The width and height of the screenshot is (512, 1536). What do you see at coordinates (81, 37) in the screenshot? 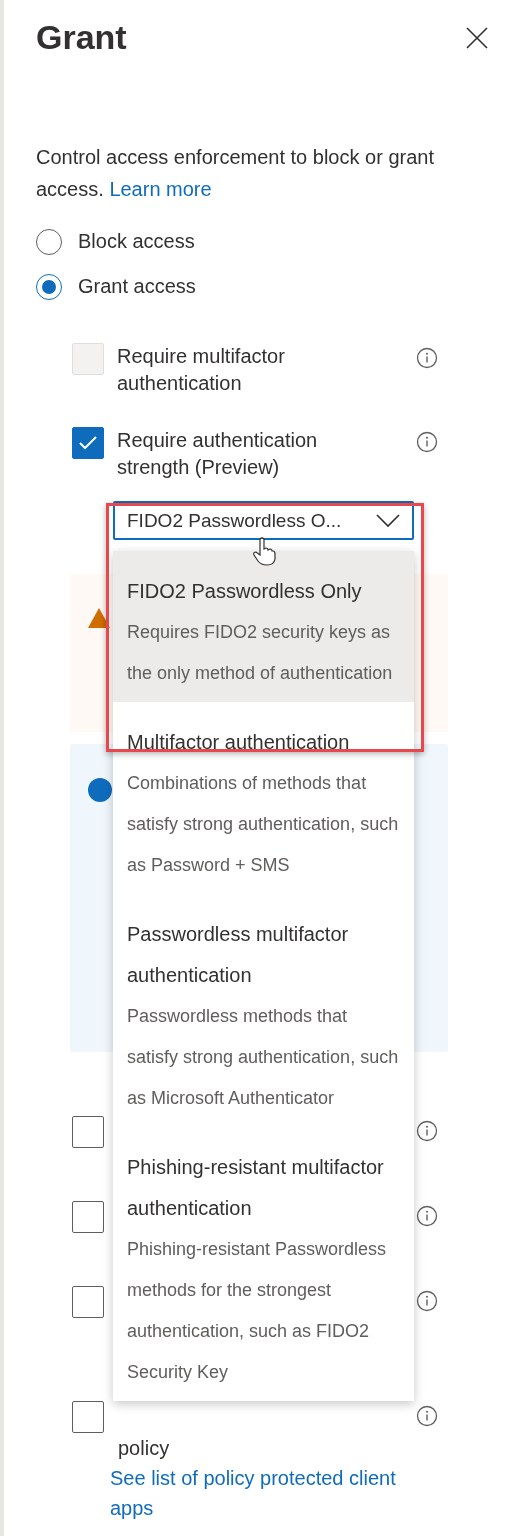
I see `panel-title: Grant` at bounding box center [81, 37].